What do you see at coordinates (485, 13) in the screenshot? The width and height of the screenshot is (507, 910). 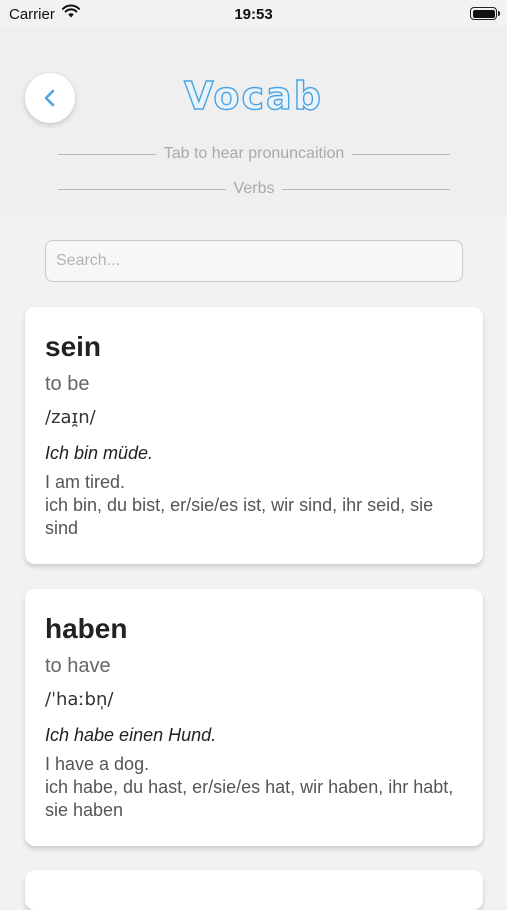 I see `battery-icon` at bounding box center [485, 13].